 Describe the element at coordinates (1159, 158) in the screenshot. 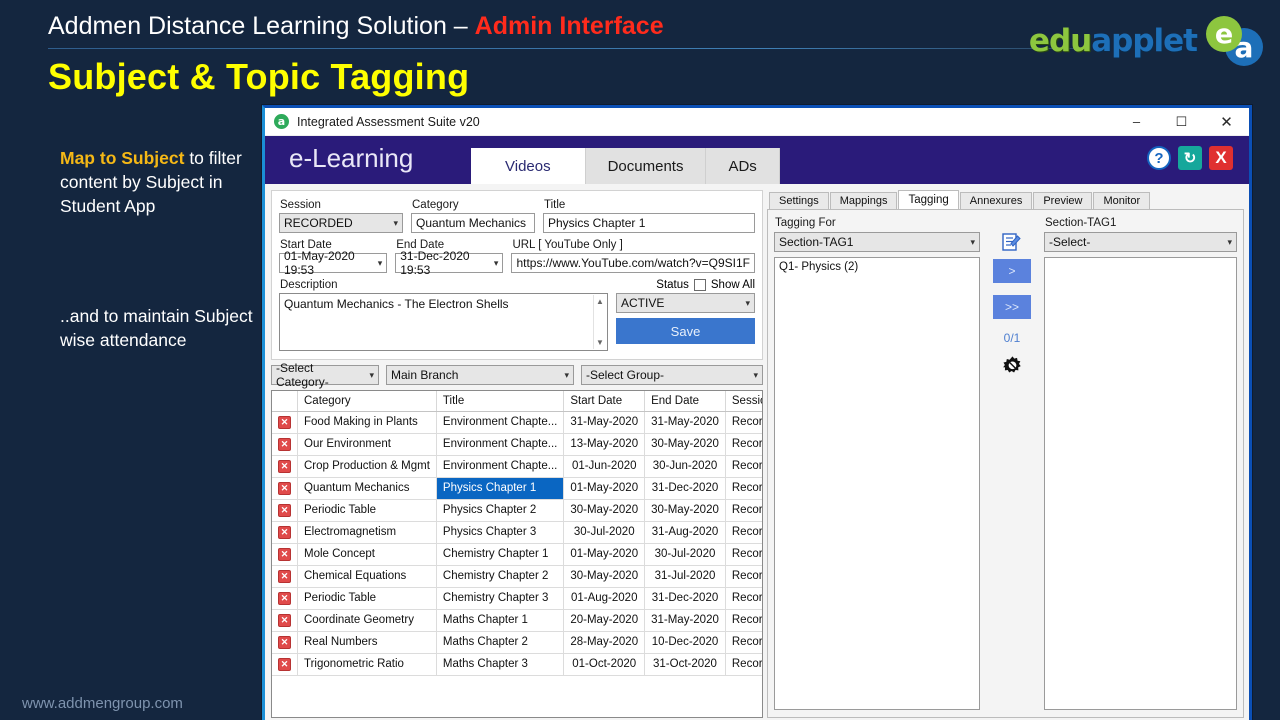

I see `help-icon: ?` at that location.